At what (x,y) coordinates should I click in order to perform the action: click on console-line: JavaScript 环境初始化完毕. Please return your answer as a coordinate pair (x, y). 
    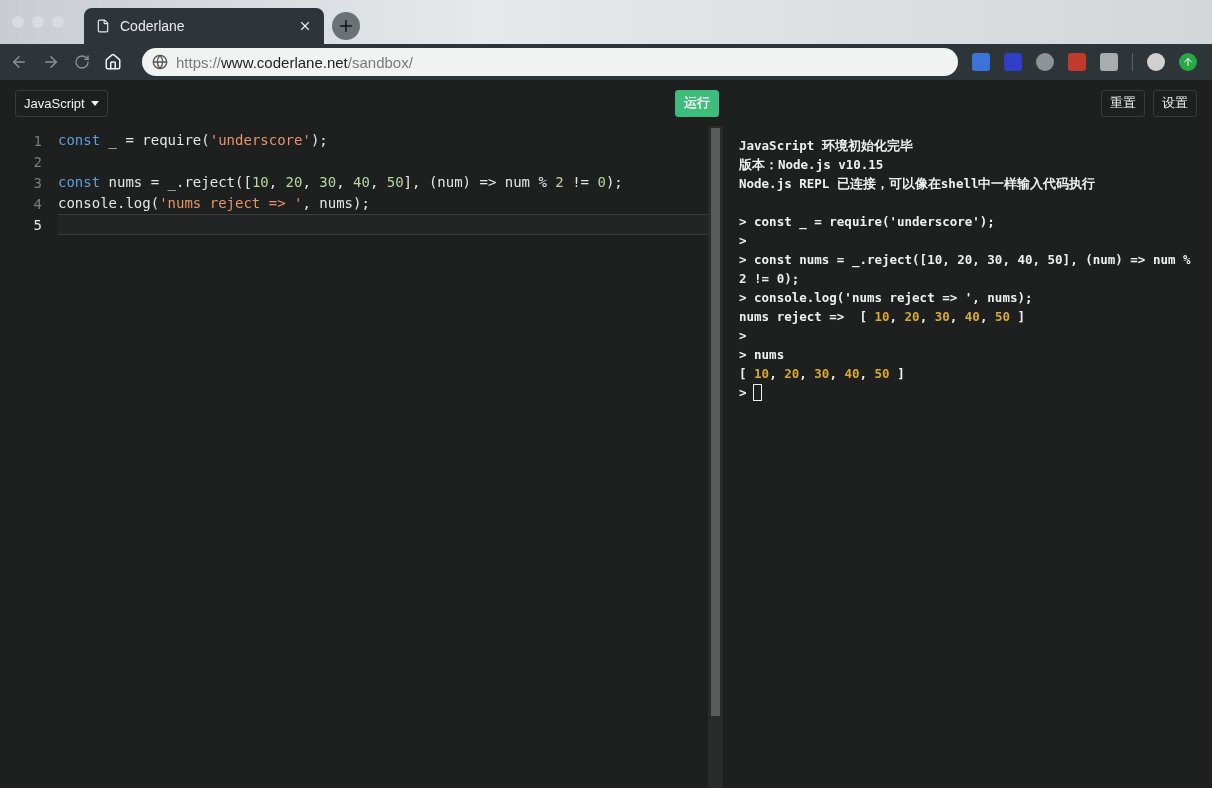
    Looking at the image, I should click on (826, 146).